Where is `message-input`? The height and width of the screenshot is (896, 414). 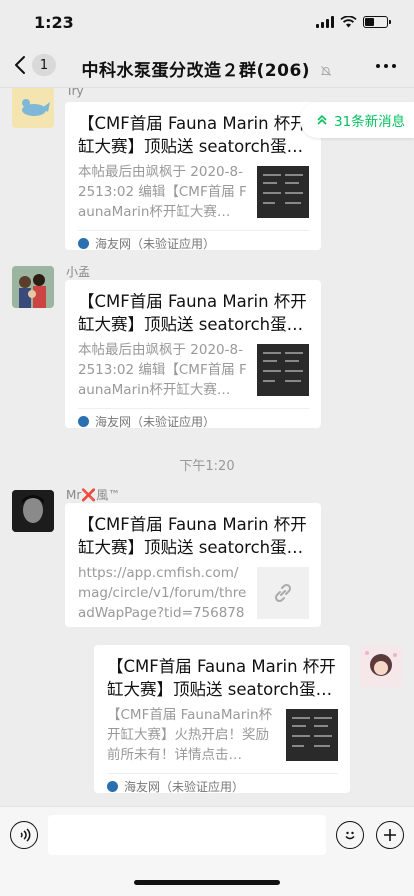
message-input is located at coordinates (187, 835).